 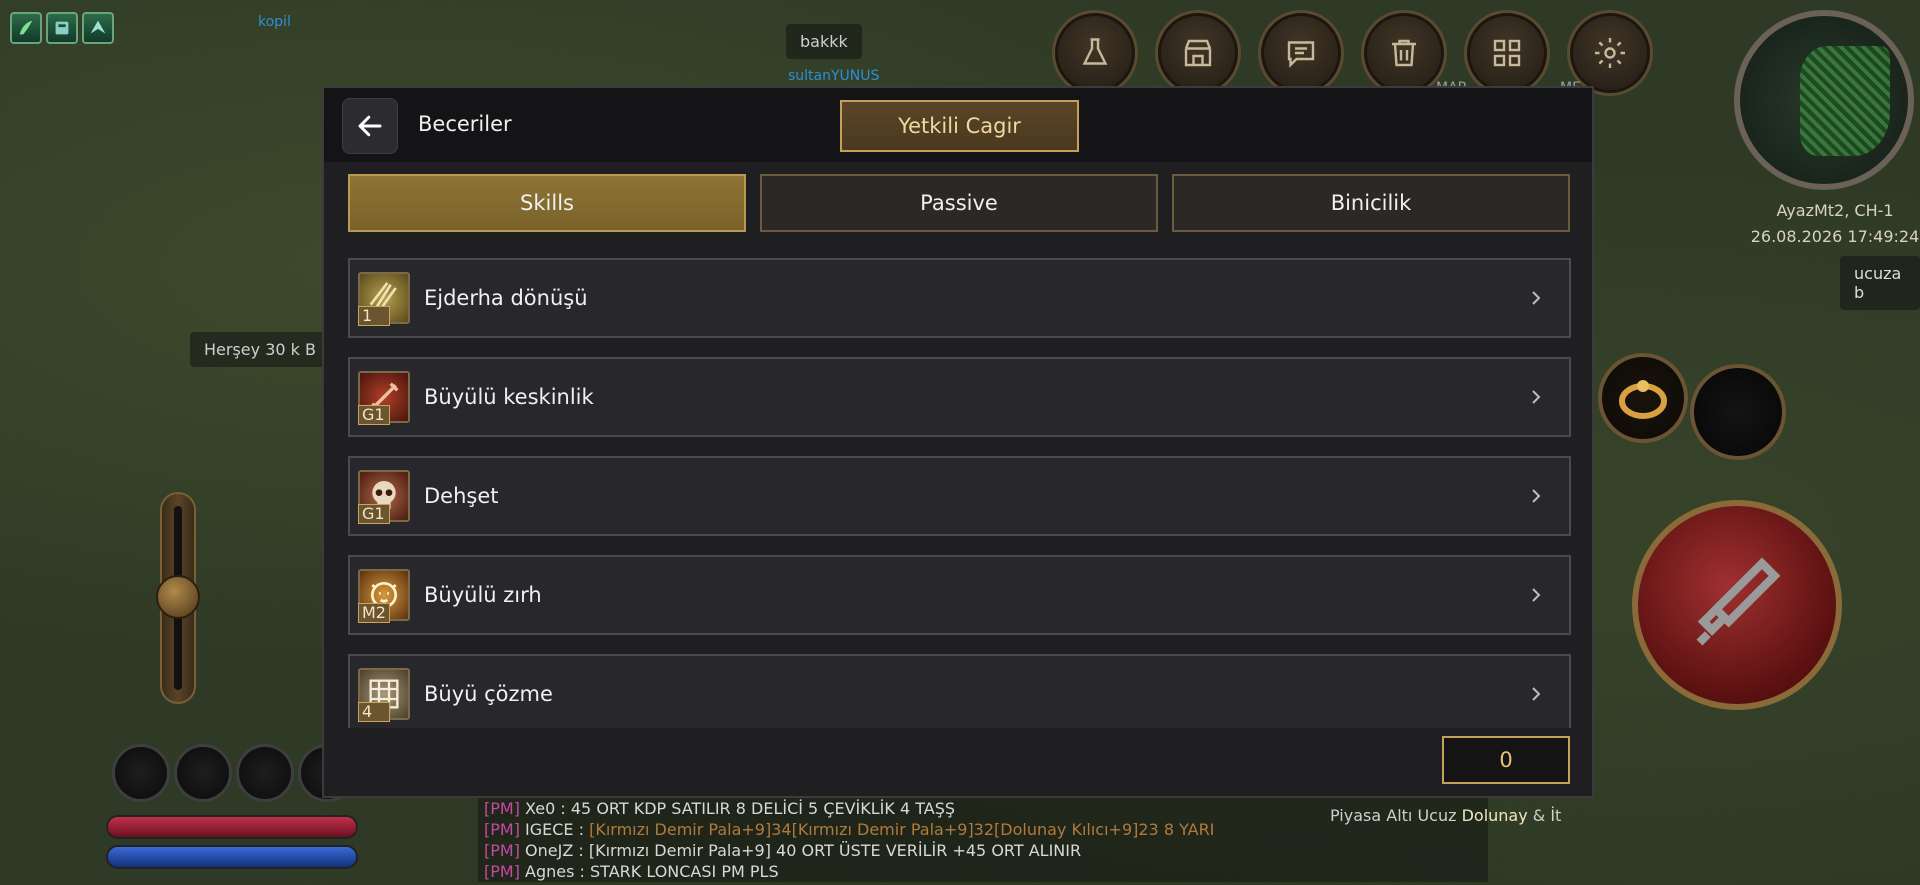 What do you see at coordinates (1738, 601) in the screenshot?
I see `sword-icon` at bounding box center [1738, 601].